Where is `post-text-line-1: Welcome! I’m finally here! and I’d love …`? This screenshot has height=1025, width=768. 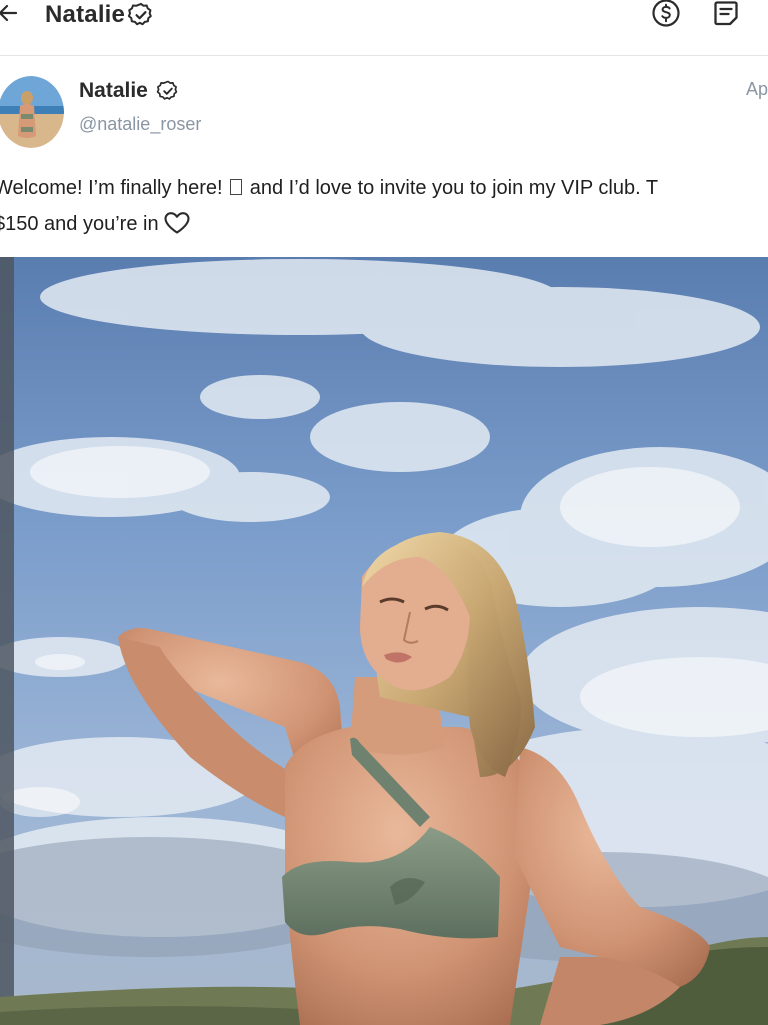 post-text-line-1: Welcome! I’m finally here! and I’d love … is located at coordinates (384, 188).